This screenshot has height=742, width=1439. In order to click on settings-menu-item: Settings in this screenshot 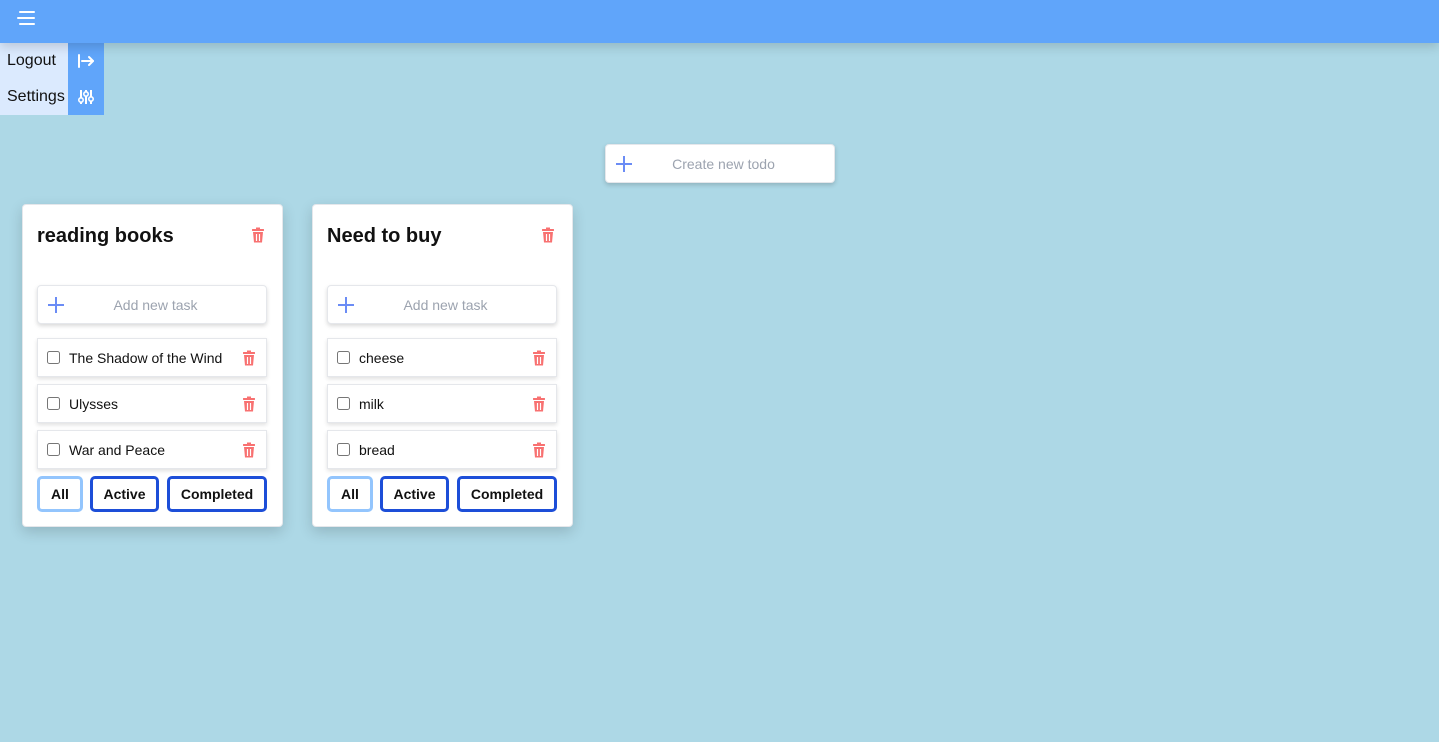, I will do `click(52, 97)`.